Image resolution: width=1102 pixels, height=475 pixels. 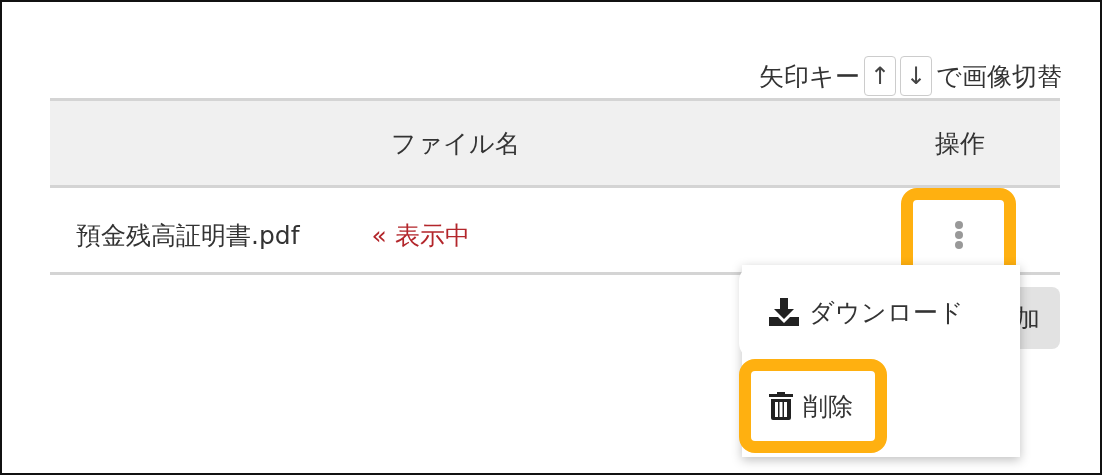 I want to click on hint-text: 矢印キー, so click(x=809, y=76).